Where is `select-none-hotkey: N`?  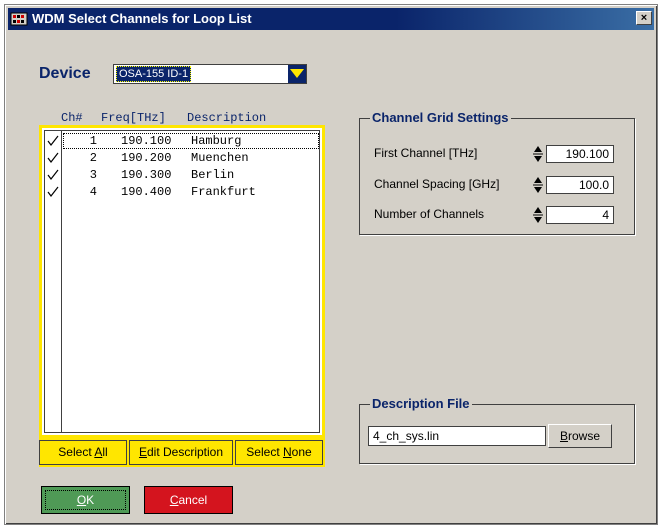 select-none-hotkey: N is located at coordinates (287, 452).